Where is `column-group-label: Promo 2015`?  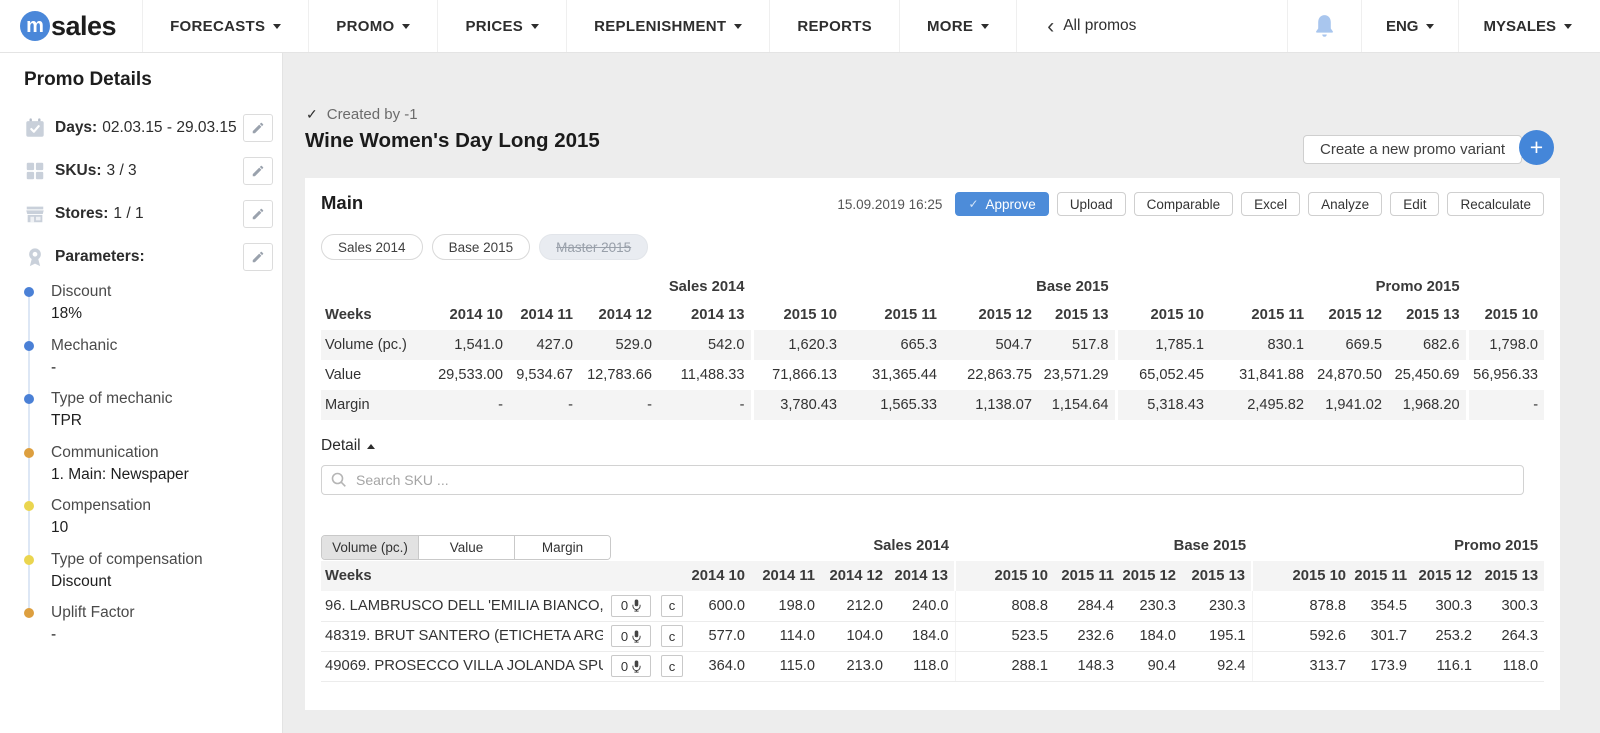
column-group-label: Promo 2015 is located at coordinates (1291, 287).